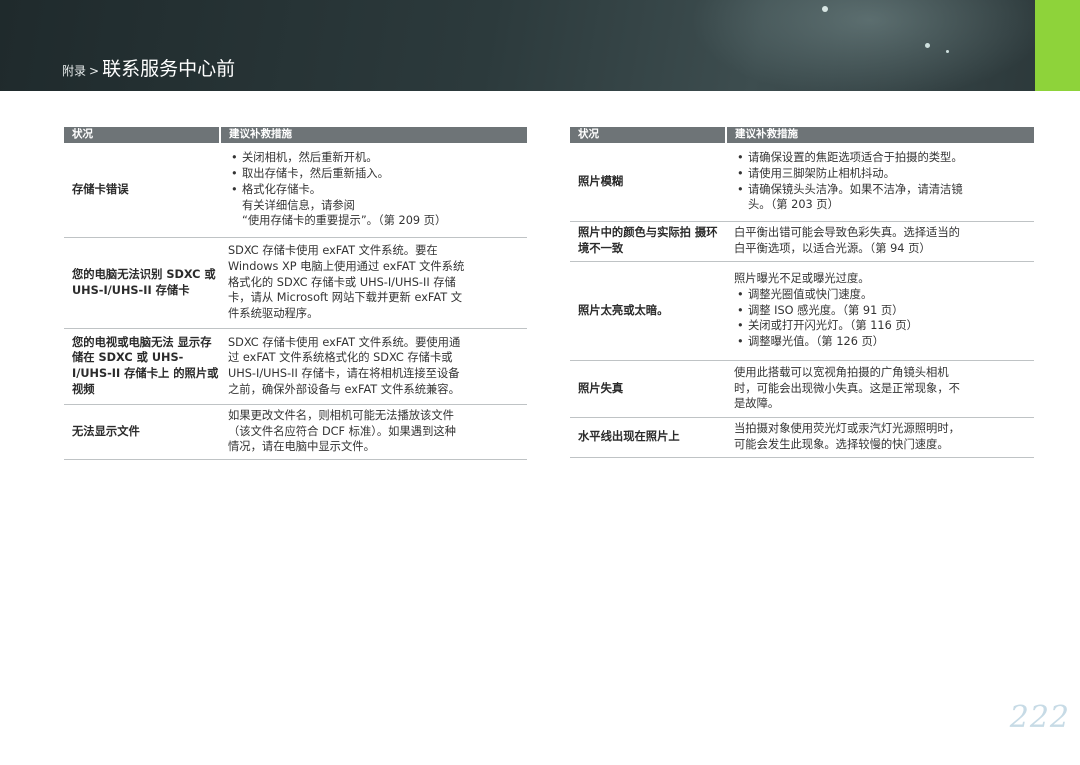 This screenshot has height=765, width=1080. I want to click on solution-bullet: 请确保设置的焦距选项适合于拍摄的类型。, so click(884, 158).